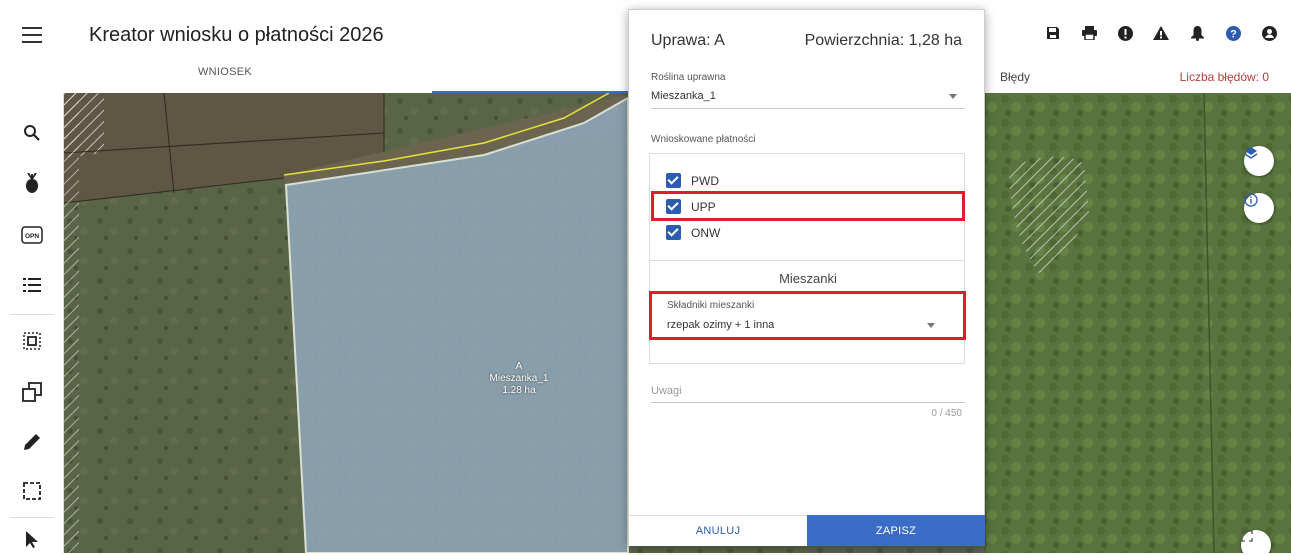  Describe the element at coordinates (236, 35) in the screenshot. I see `page-title: Kreator wniosku o płatności 2026` at that location.